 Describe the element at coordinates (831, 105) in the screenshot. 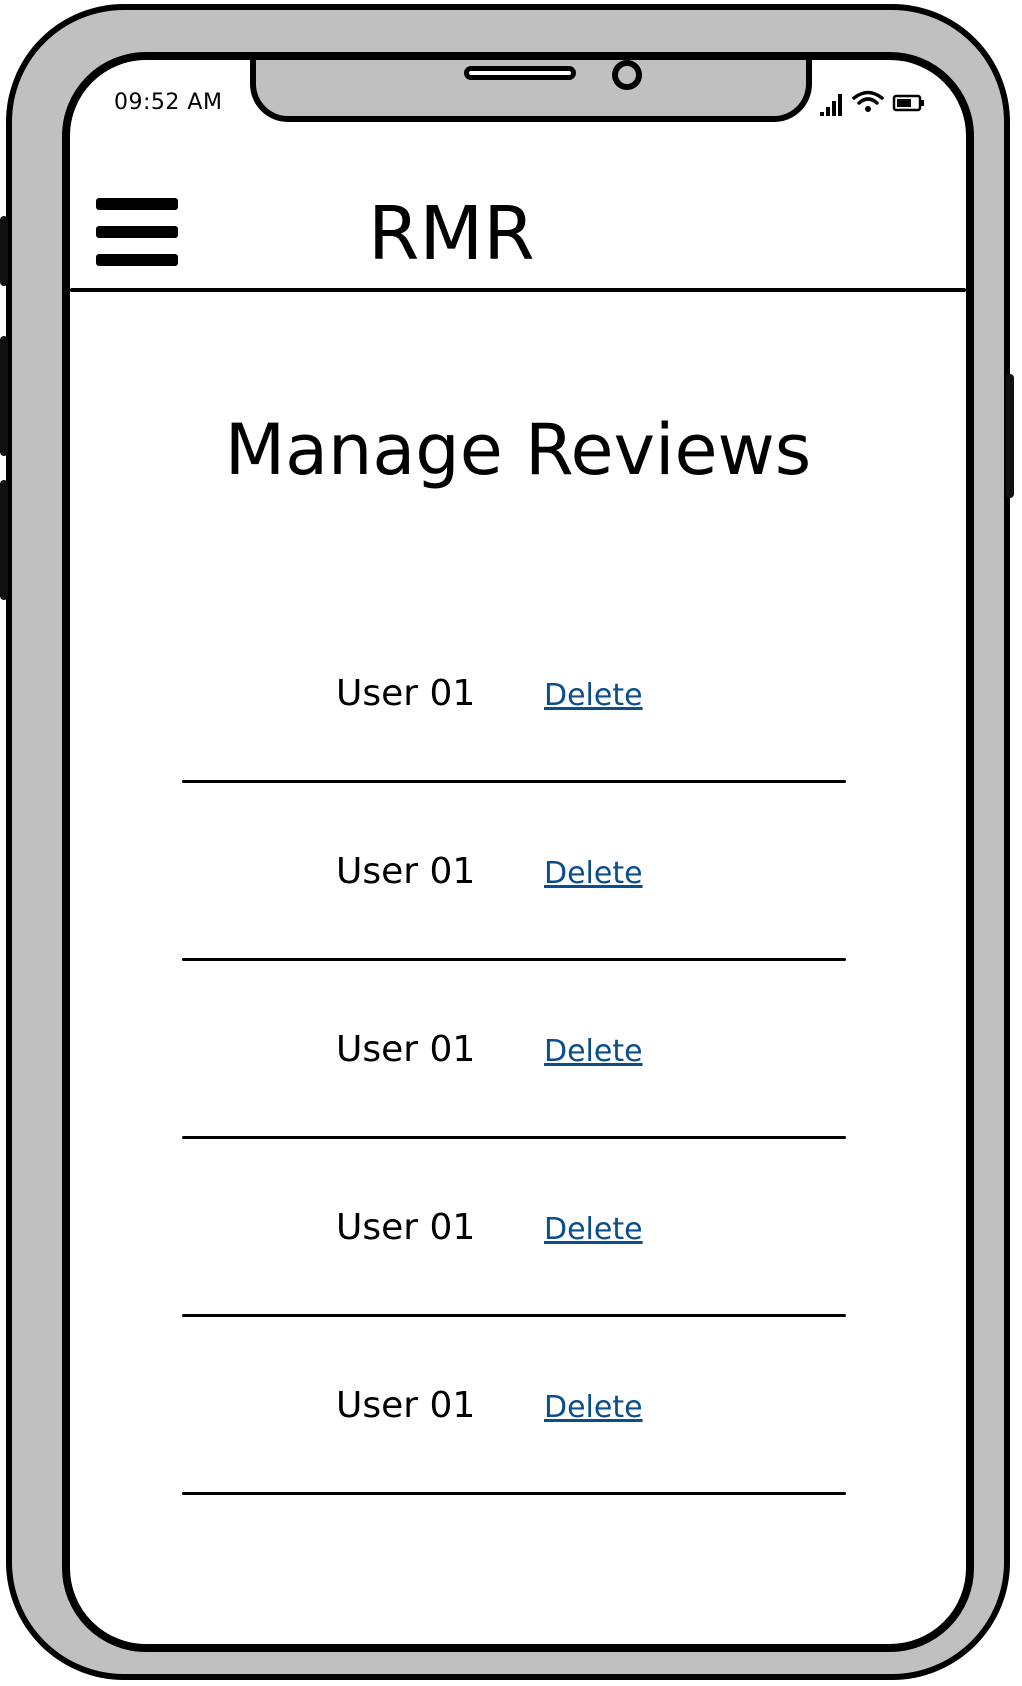

I see `signal-icon` at that location.